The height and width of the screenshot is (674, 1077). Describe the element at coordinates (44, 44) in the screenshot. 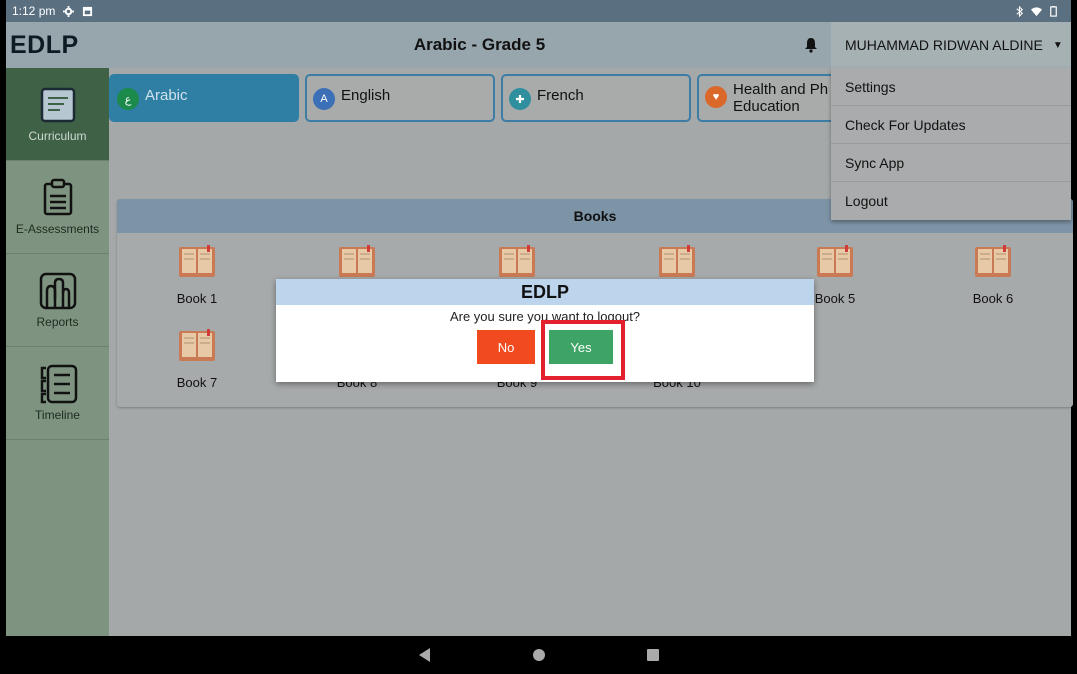

I see `app-logo: EDLP` at that location.